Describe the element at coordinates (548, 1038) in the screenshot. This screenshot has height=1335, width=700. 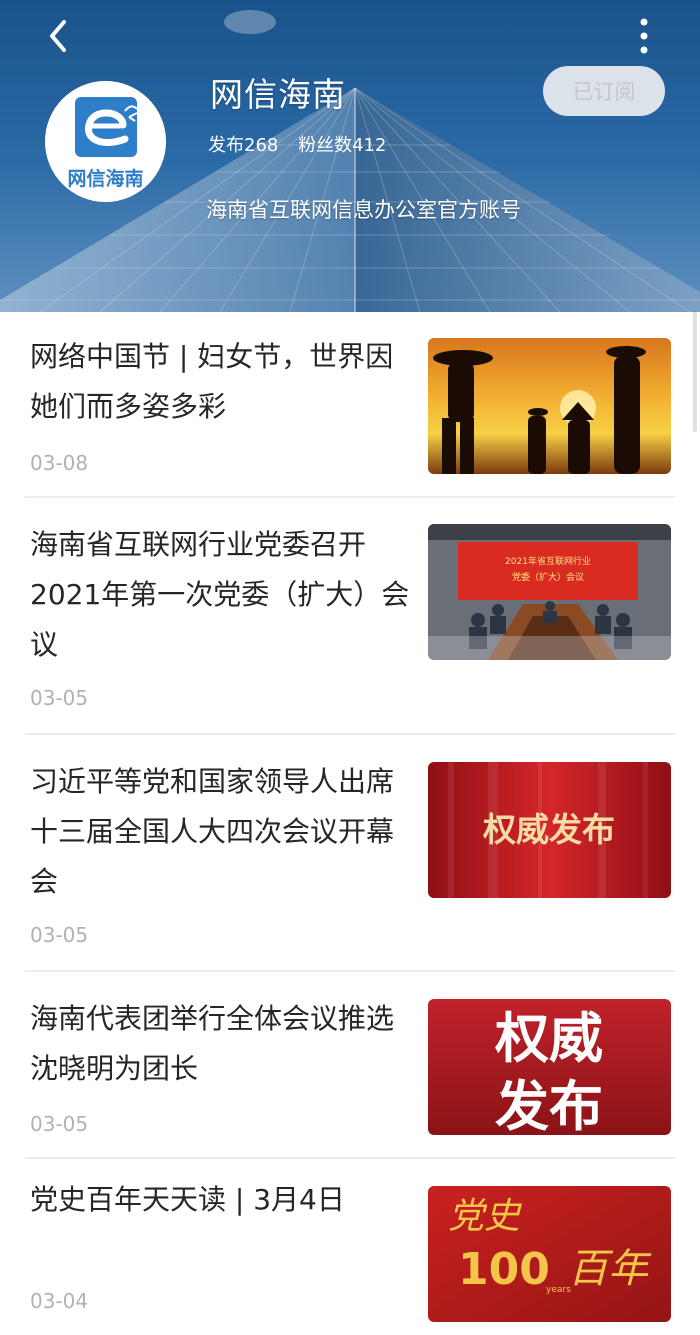
I see `svg-text: 权威` at that location.